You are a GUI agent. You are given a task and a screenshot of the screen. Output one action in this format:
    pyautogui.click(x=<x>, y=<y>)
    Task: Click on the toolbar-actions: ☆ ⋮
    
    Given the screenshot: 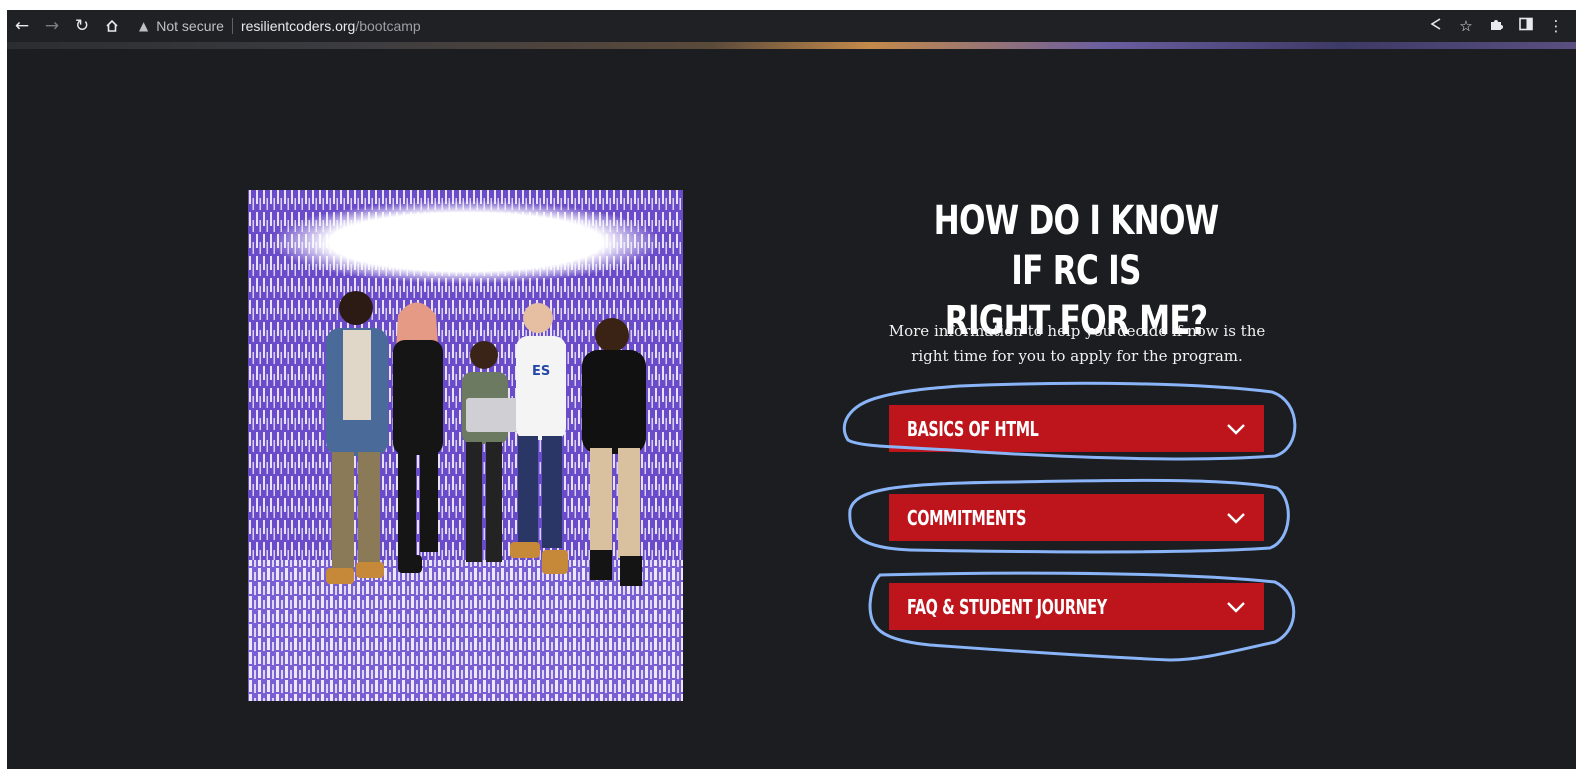 What is the action you would take?
    pyautogui.click(x=1496, y=26)
    